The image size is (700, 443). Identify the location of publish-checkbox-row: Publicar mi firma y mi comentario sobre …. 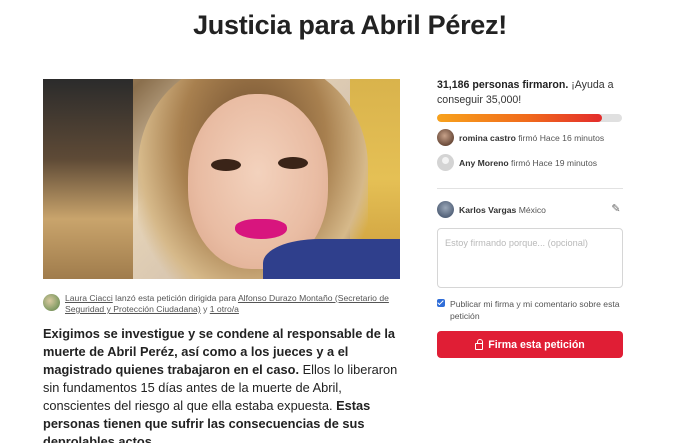
(530, 310).